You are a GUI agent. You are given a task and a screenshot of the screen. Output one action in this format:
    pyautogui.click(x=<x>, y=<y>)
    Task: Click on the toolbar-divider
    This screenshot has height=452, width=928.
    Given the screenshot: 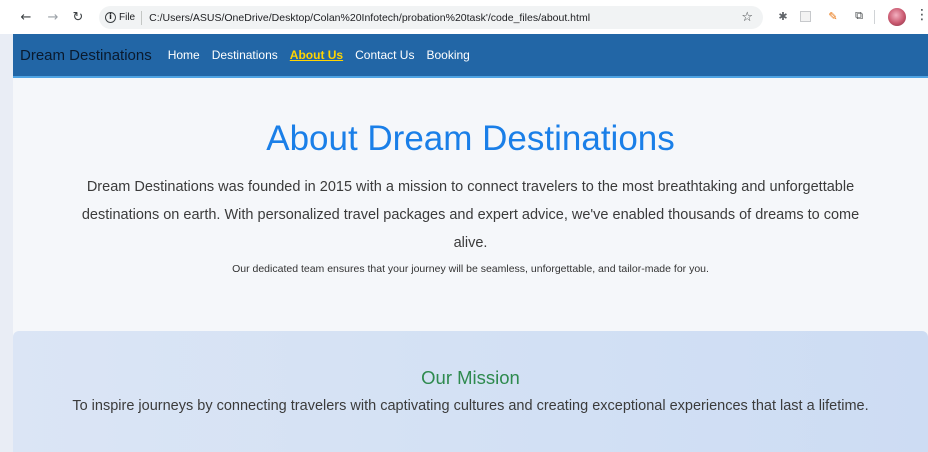 What is the action you would take?
    pyautogui.click(x=874, y=17)
    